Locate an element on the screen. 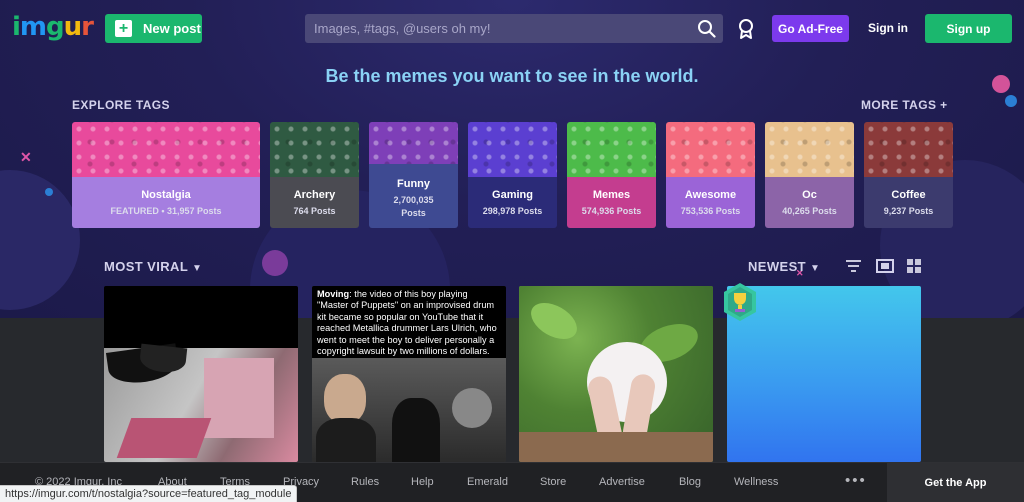  tag-tile-funny: Funny 2,700,035 Posts is located at coordinates (413, 175).